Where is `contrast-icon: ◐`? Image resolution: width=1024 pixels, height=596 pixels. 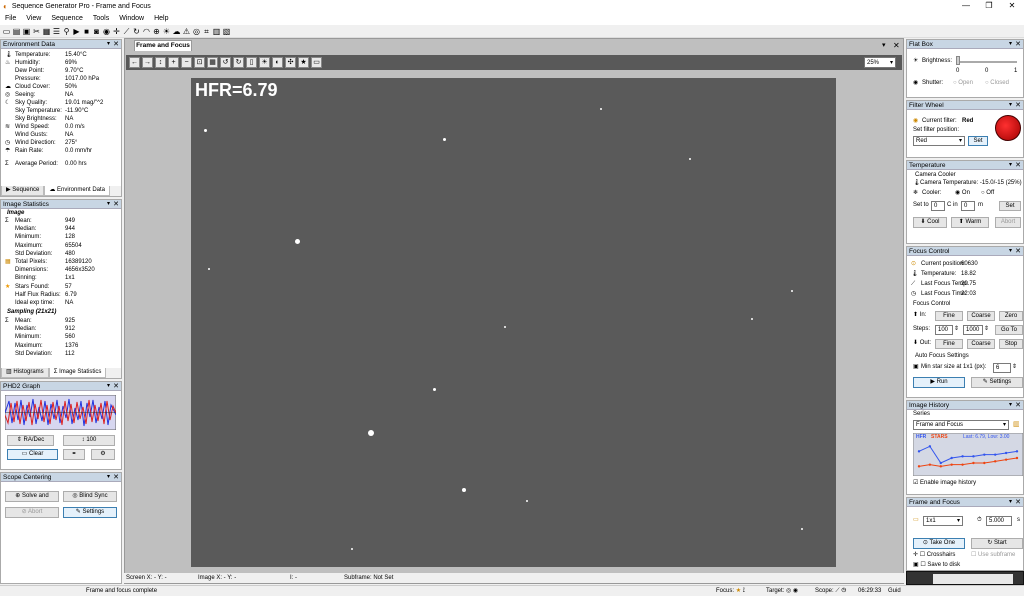
contrast-icon: ◐ is located at coordinates (277, 62).